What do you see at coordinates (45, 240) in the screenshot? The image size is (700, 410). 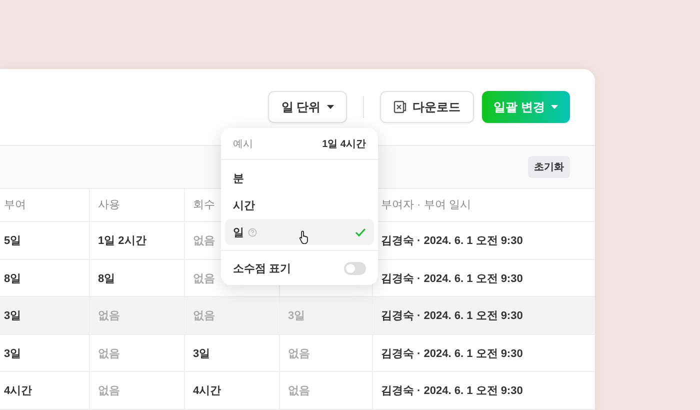 I see `table-cell: 5일` at bounding box center [45, 240].